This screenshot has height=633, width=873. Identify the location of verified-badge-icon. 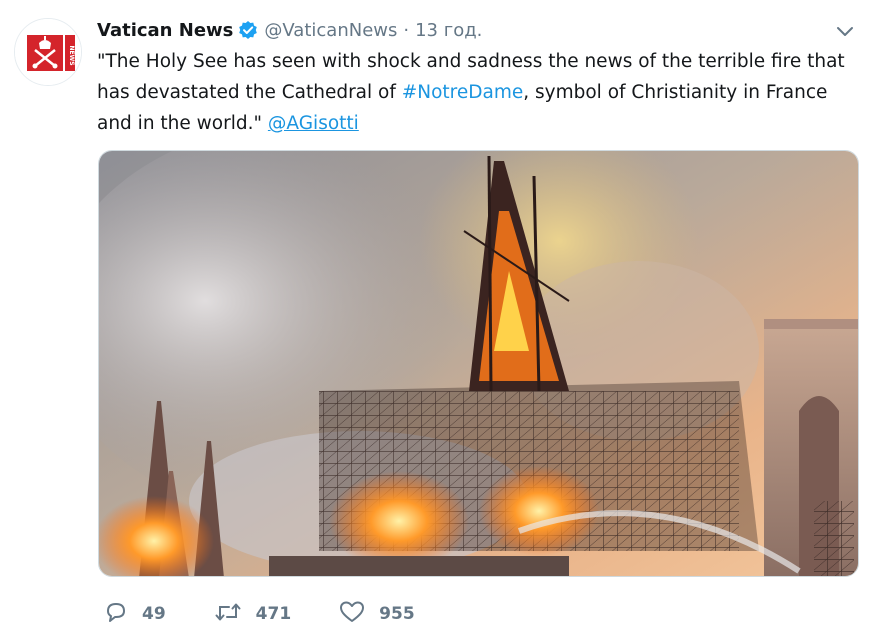
(248, 30).